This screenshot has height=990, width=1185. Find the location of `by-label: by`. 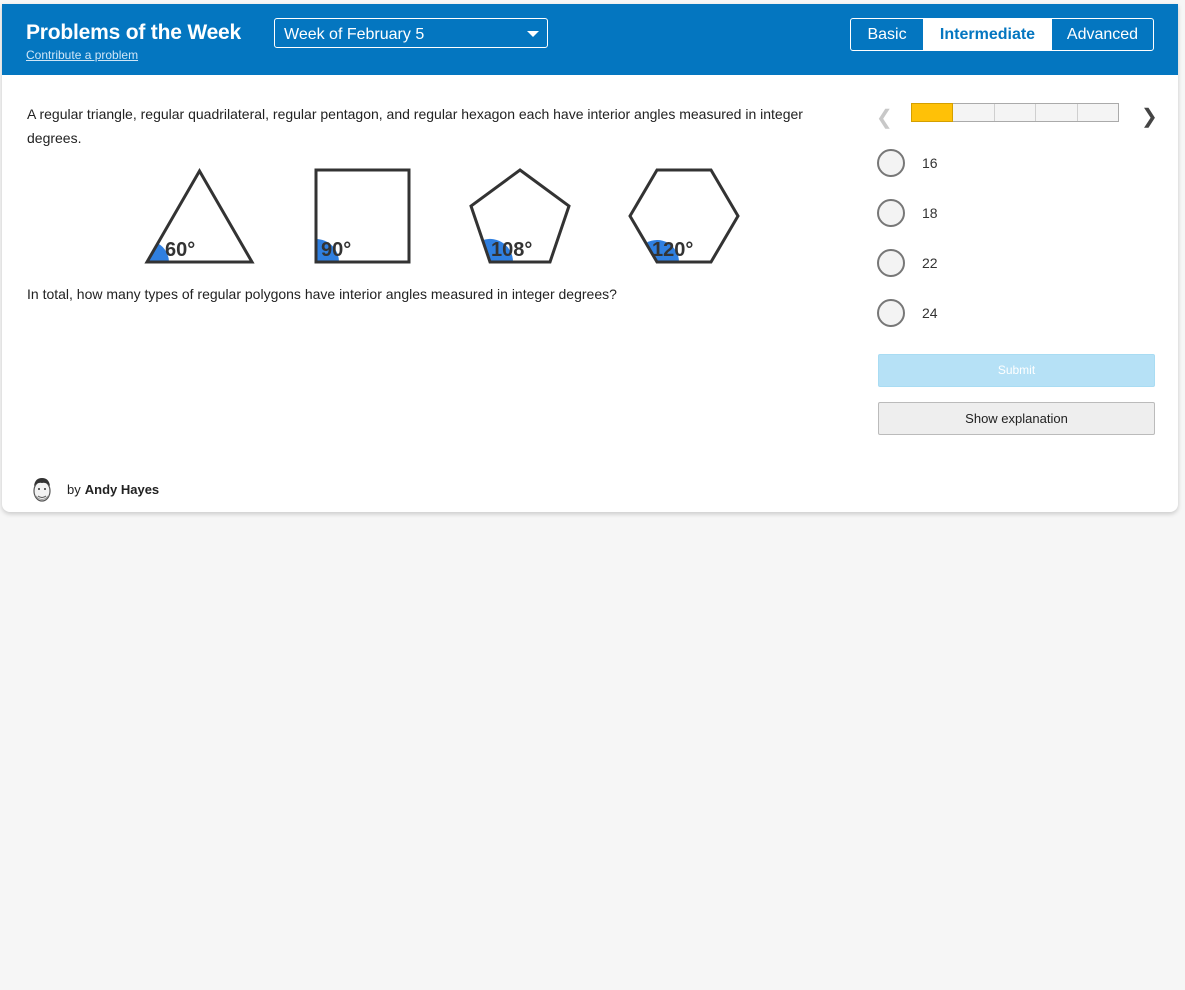

by-label: by is located at coordinates (74, 489).